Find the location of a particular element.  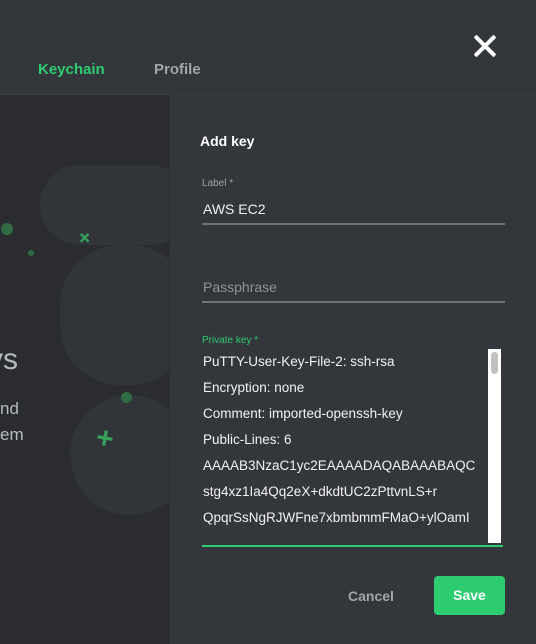

label-input is located at coordinates (353, 210).